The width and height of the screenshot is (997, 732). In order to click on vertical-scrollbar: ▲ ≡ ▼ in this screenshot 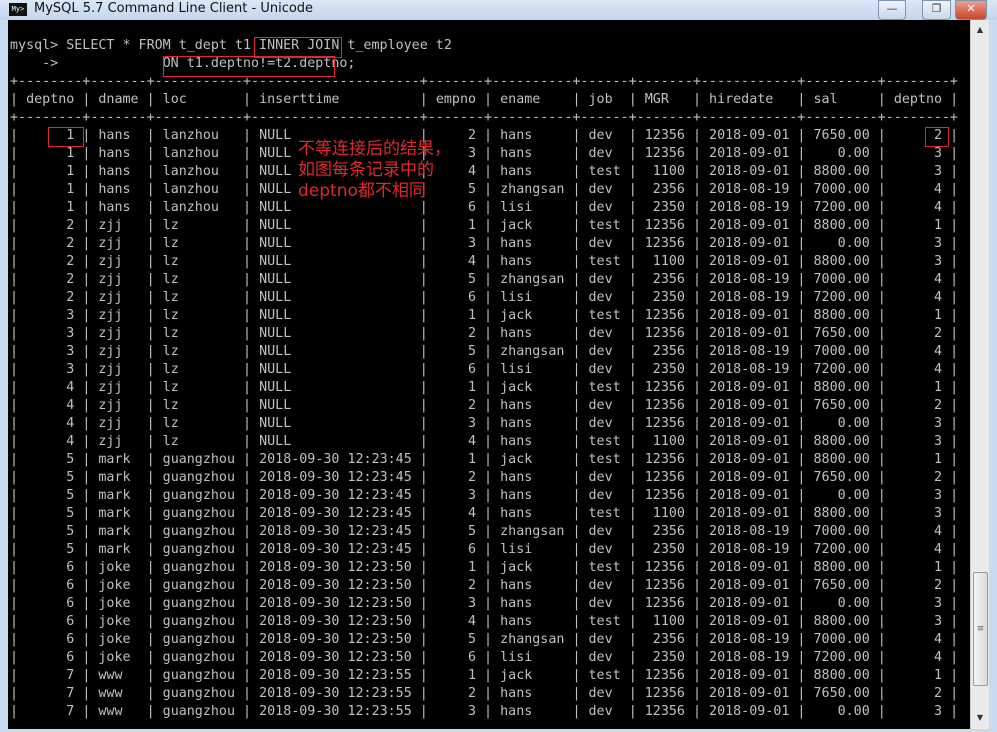, I will do `click(979, 374)`.